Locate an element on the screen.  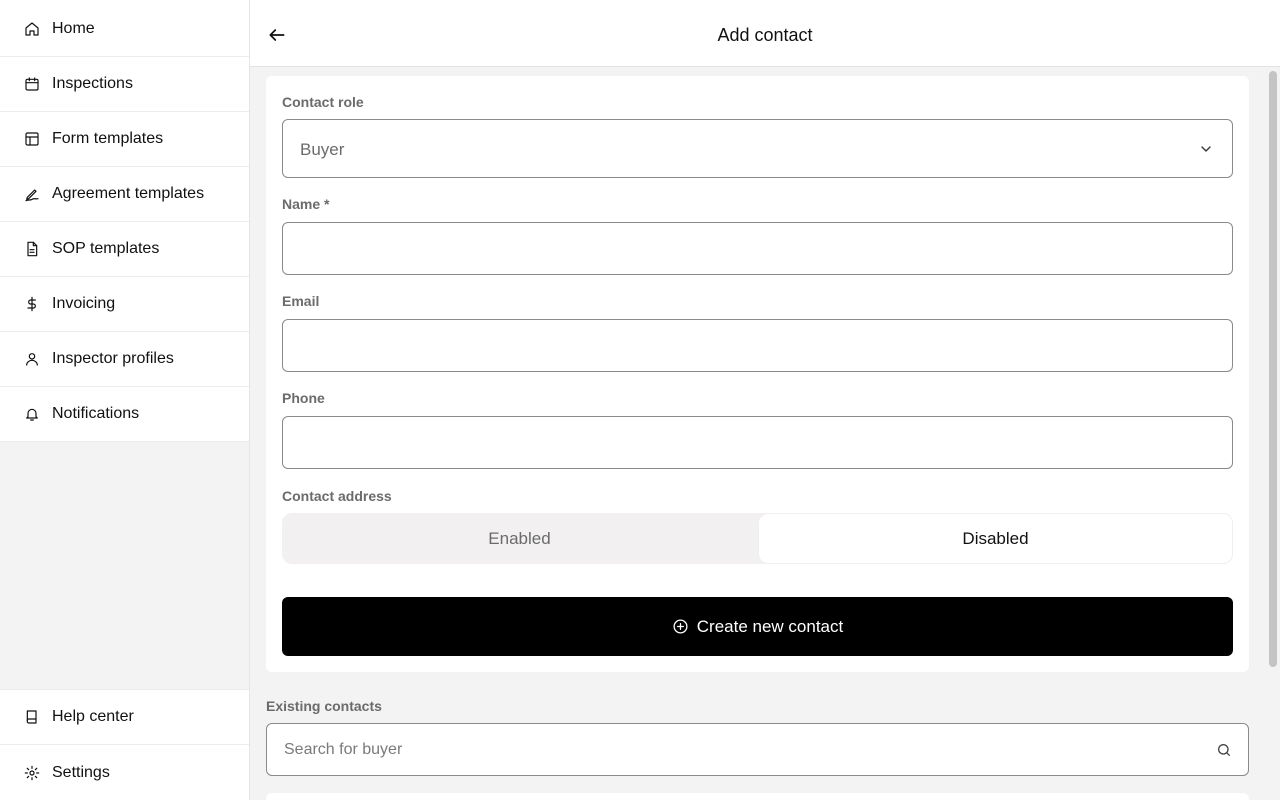
name-field is located at coordinates (757, 248).